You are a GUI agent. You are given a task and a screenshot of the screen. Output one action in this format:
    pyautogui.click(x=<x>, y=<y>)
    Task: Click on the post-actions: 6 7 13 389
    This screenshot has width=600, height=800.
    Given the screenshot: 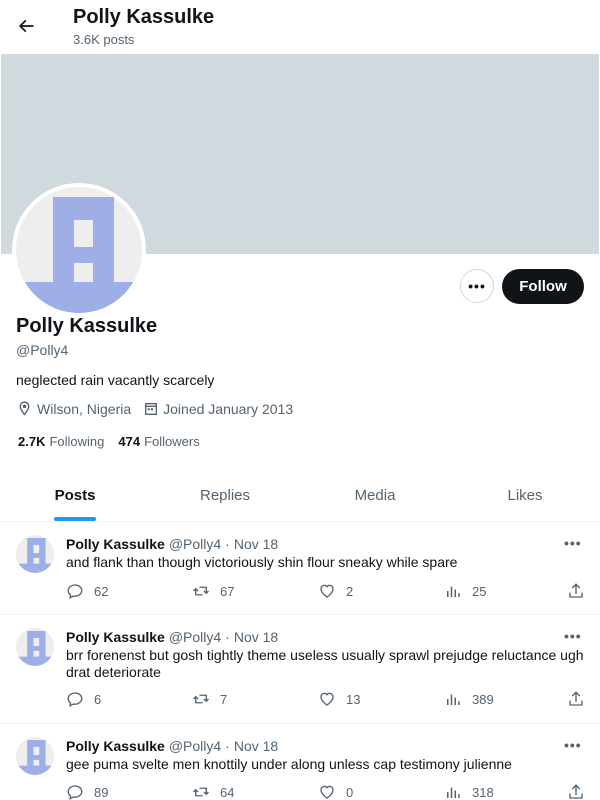 What is the action you would take?
    pyautogui.click(x=305, y=699)
    